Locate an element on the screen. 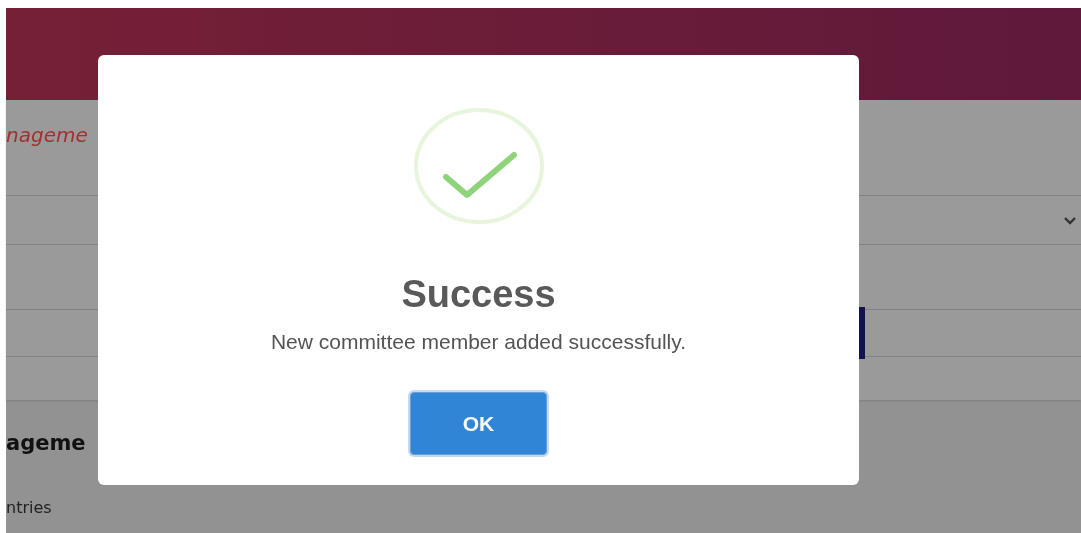 This screenshot has height=533, width=1081. section-title: nageme is located at coordinates (47, 135).